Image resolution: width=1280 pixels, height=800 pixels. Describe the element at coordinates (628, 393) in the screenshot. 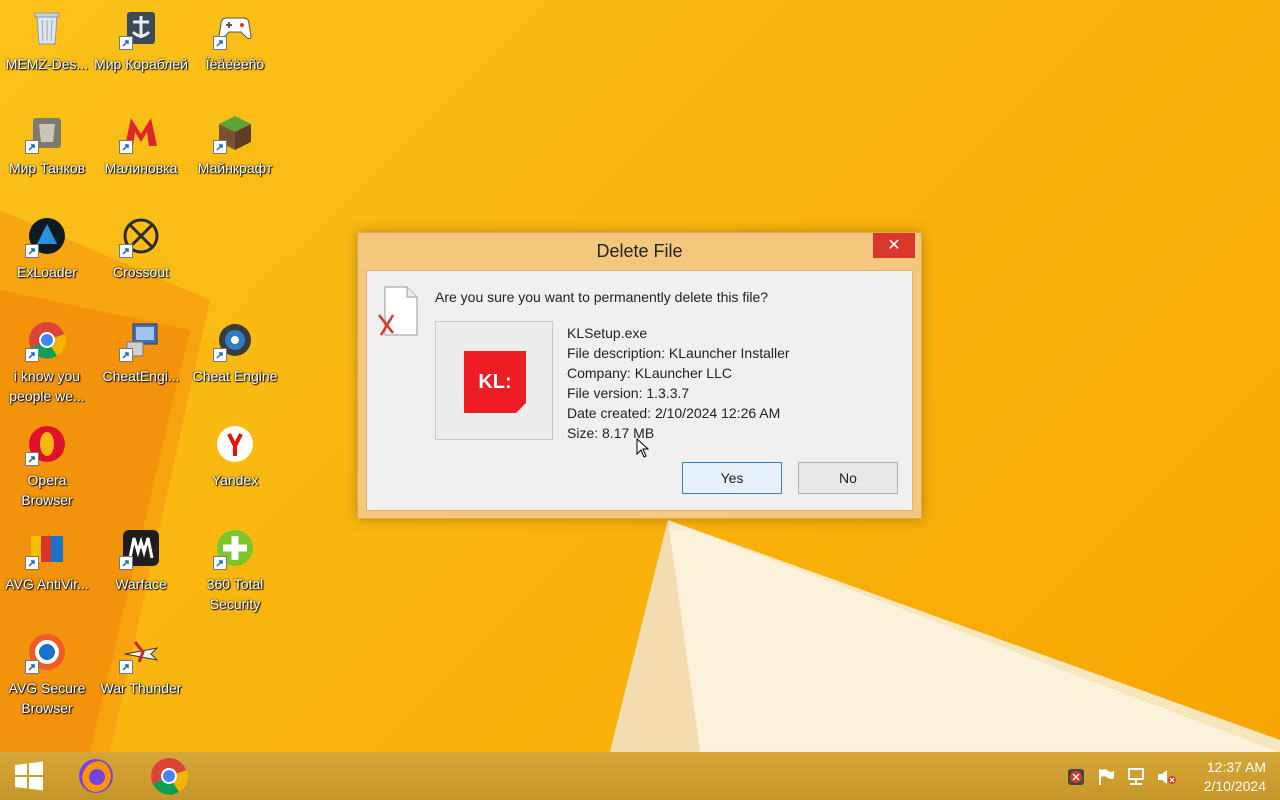

I see `file-version: File version: 1.3.3.7` at that location.